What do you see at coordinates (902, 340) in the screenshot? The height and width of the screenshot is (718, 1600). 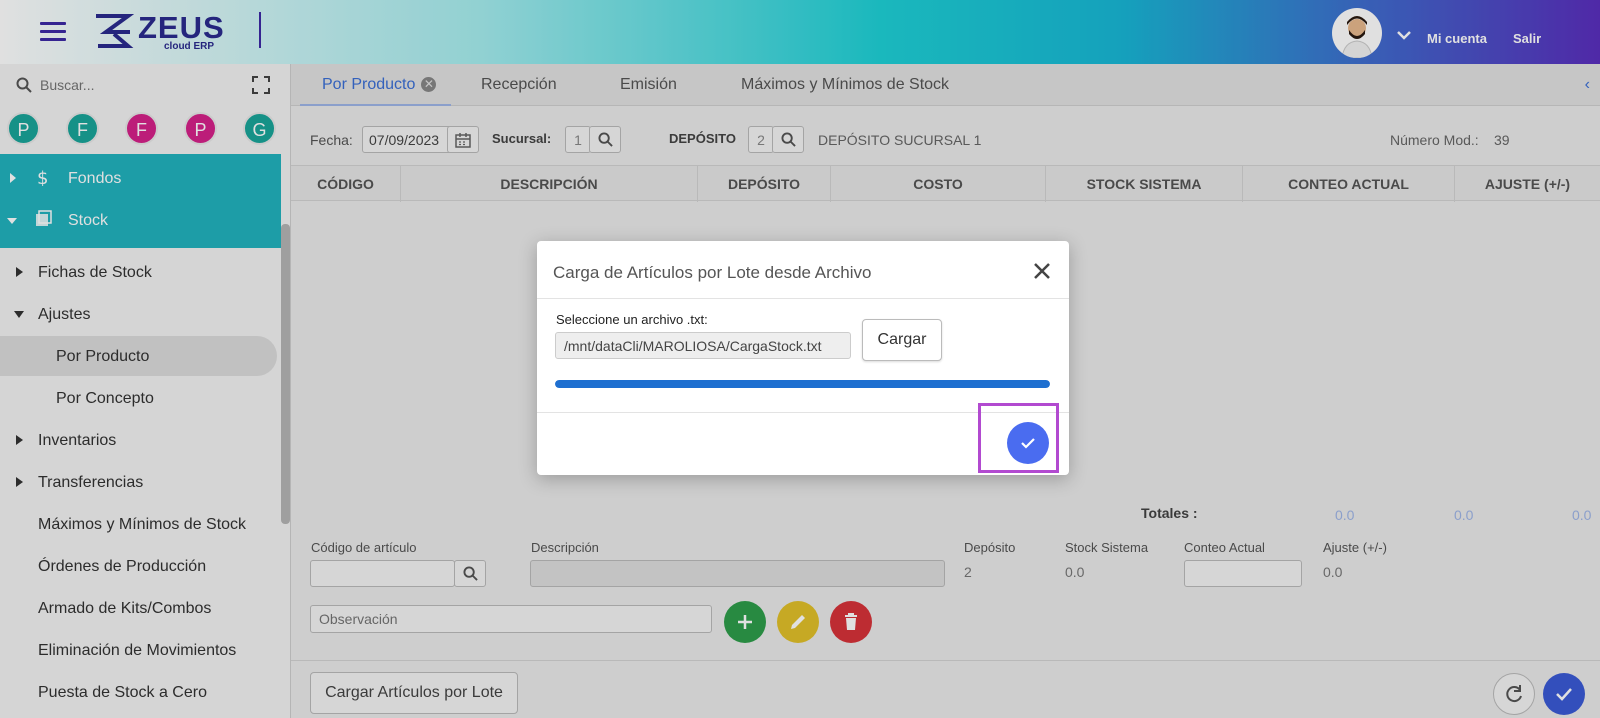 I see `cargar-button: Cargar` at bounding box center [902, 340].